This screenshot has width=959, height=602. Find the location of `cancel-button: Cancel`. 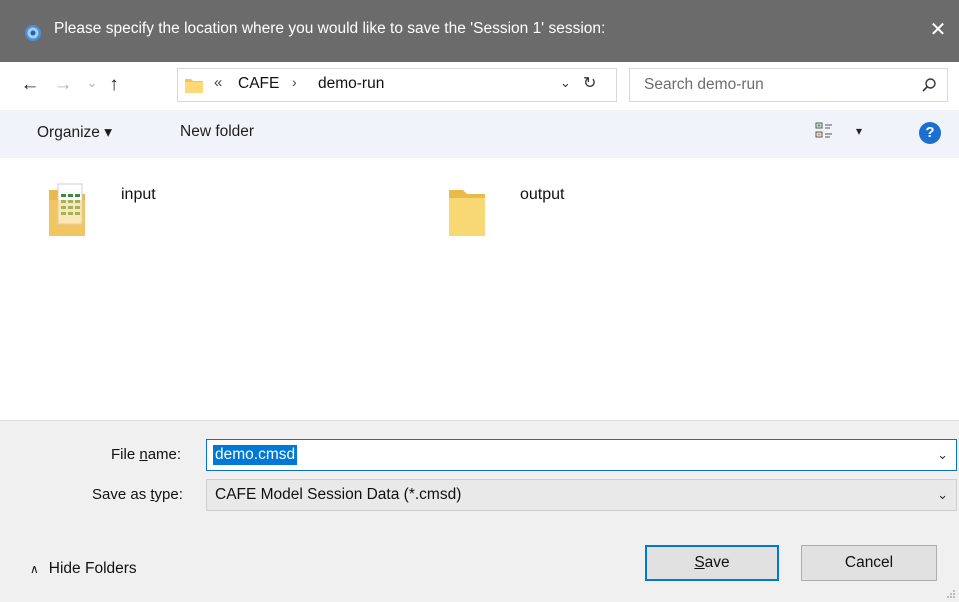

cancel-button: Cancel is located at coordinates (869, 563).